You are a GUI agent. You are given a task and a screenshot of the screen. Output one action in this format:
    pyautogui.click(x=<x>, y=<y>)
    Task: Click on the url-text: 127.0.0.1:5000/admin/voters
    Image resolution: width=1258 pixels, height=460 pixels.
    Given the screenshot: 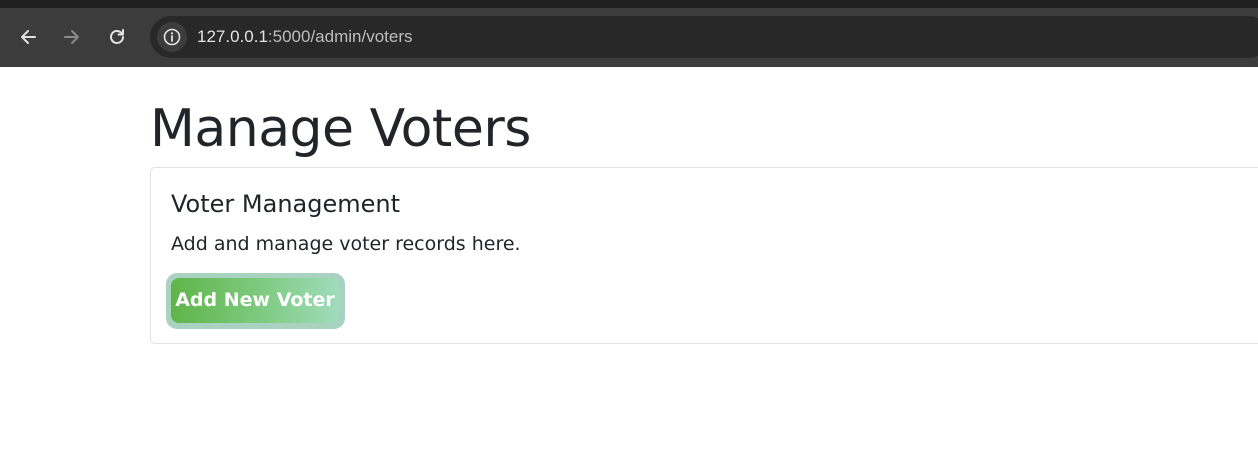 What is the action you would take?
    pyautogui.click(x=305, y=37)
    